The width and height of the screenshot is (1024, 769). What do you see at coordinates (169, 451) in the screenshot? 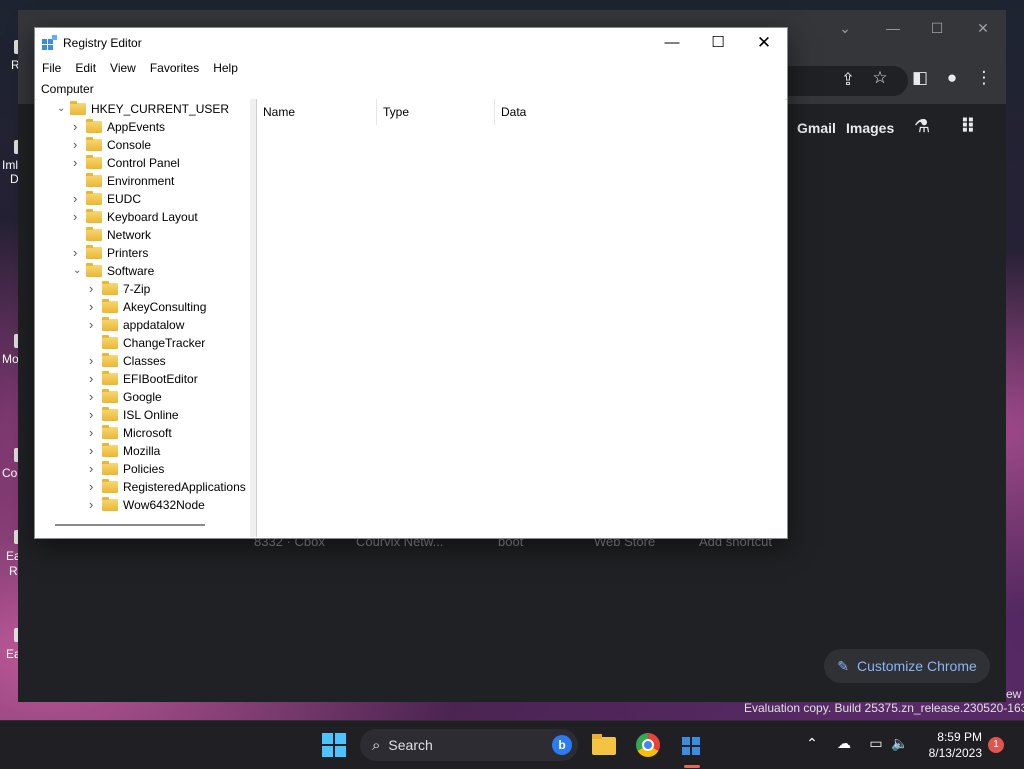
I see `tree-node: › Mozilla` at bounding box center [169, 451].